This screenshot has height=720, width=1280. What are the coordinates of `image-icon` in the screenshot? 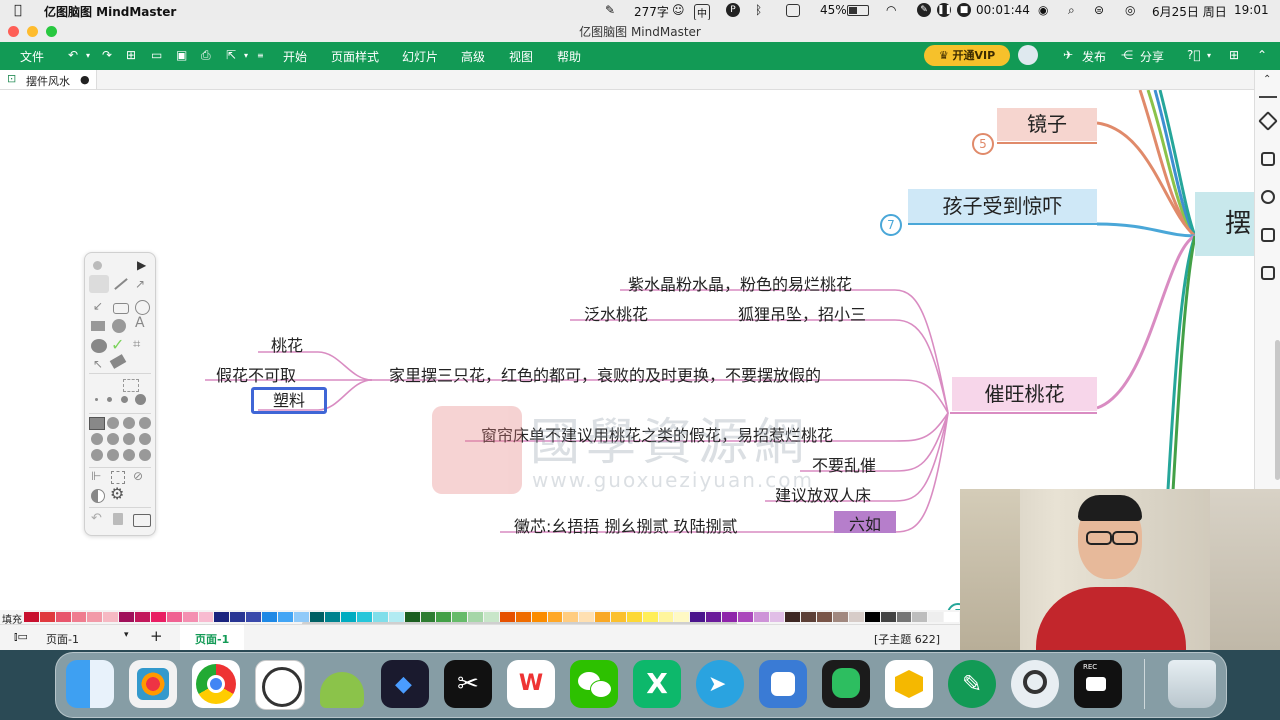 It's located at (1268, 159).